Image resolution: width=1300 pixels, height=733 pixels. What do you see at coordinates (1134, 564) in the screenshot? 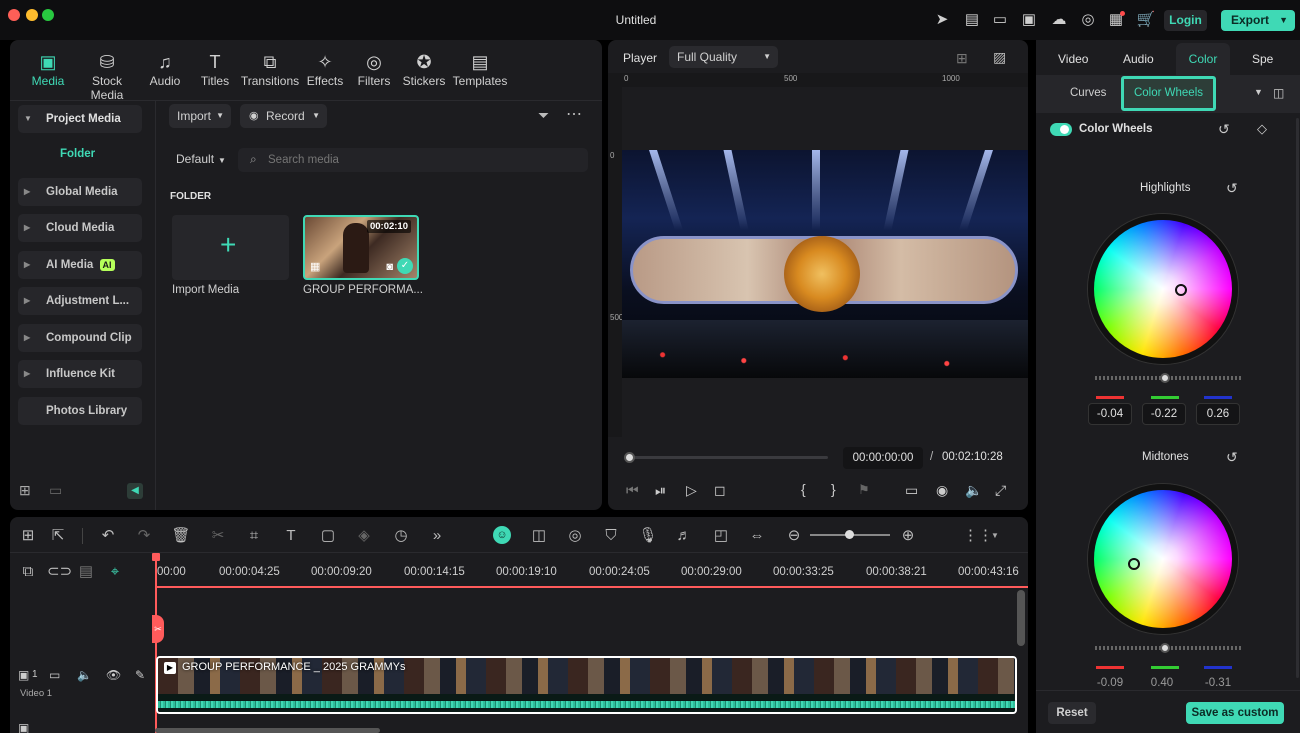
I see `midtones-wheel-handle` at bounding box center [1134, 564].